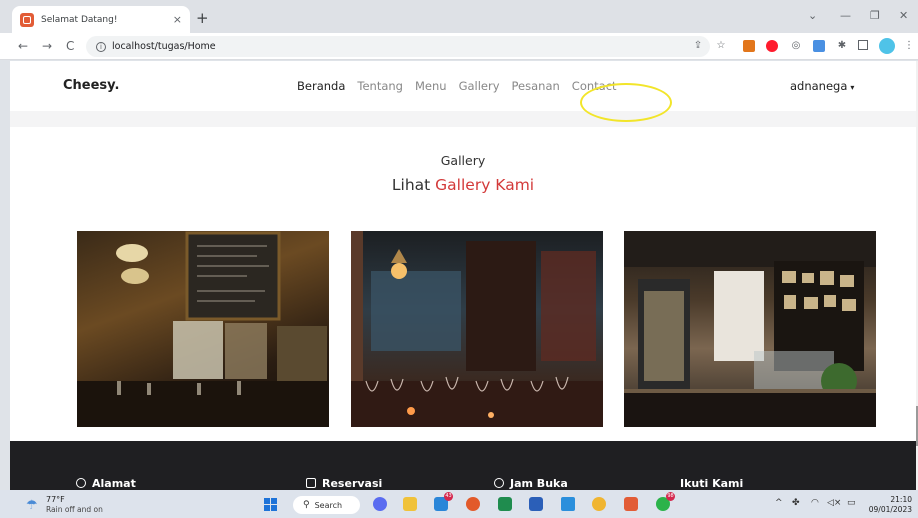 The height and width of the screenshot is (518, 918). I want to click on gallery-title: Lihat Gallery Kami, so click(463, 185).